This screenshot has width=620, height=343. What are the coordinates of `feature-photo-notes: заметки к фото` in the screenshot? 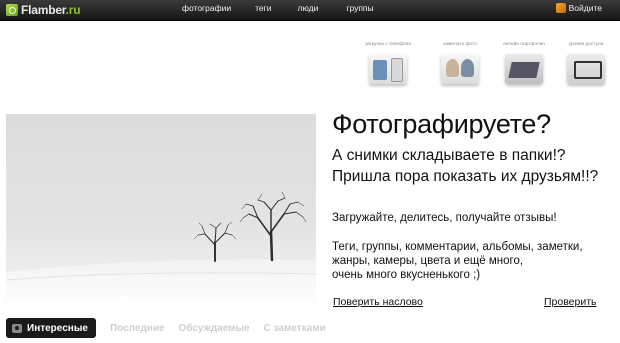 It's located at (460, 63).